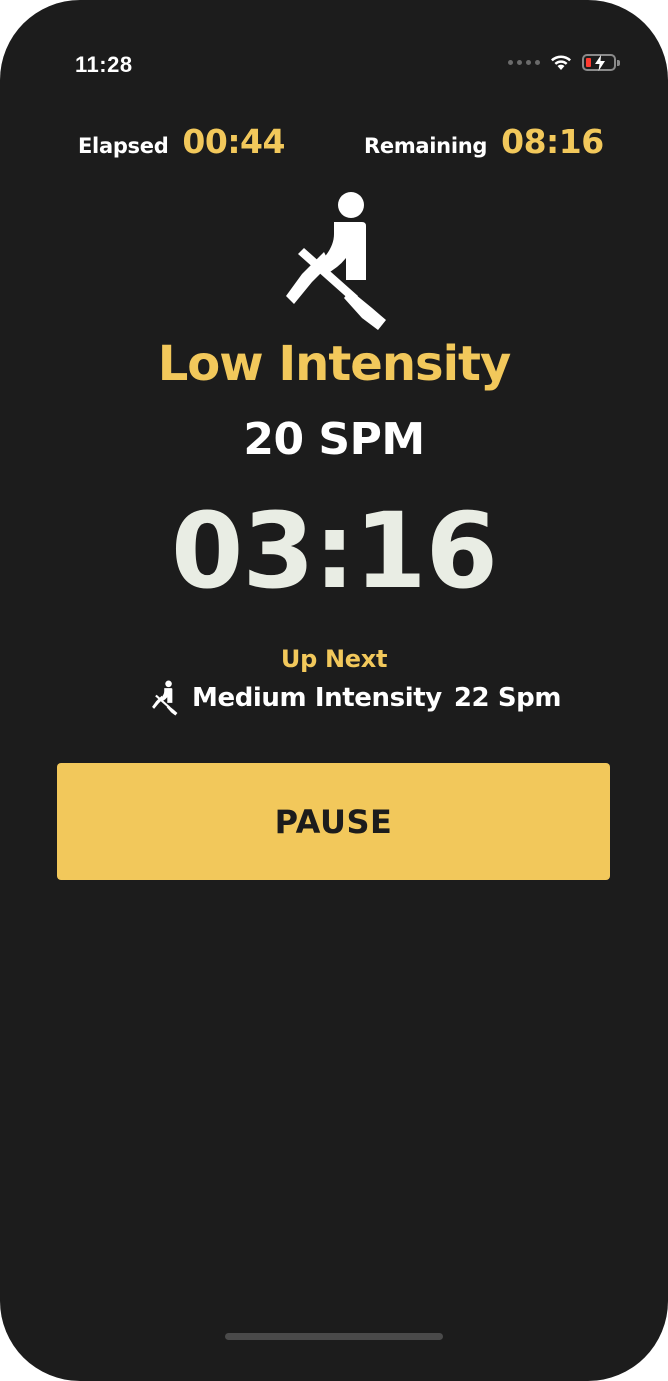 The width and height of the screenshot is (668, 1381). What do you see at coordinates (317, 698) in the screenshot?
I see `up-next-intensity: Medium Intensity` at bounding box center [317, 698].